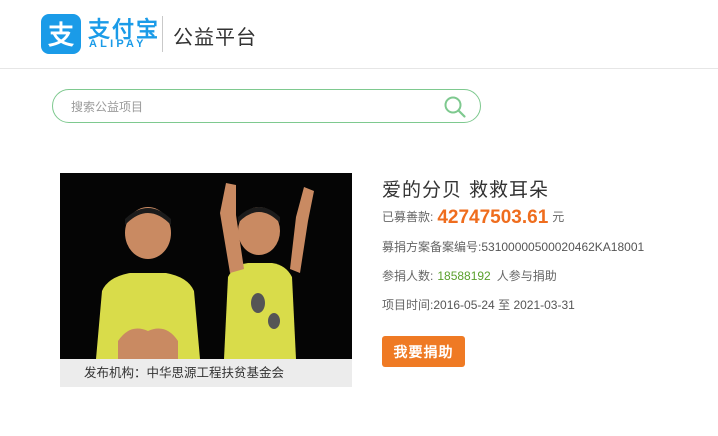 The height and width of the screenshot is (436, 718). What do you see at coordinates (215, 35) in the screenshot?
I see `platform-title: 公益平台` at bounding box center [215, 35].